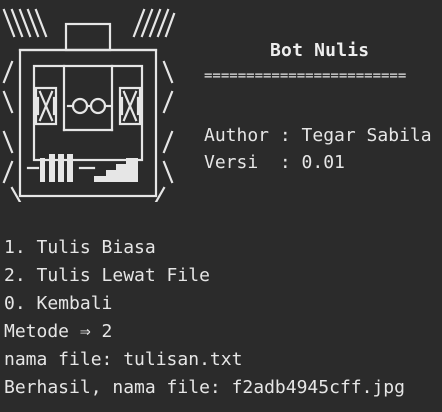 This screenshot has height=412, width=442. Describe the element at coordinates (222, 360) in the screenshot. I see `filename-prompt: nama file: tulisan.txt` at that location.